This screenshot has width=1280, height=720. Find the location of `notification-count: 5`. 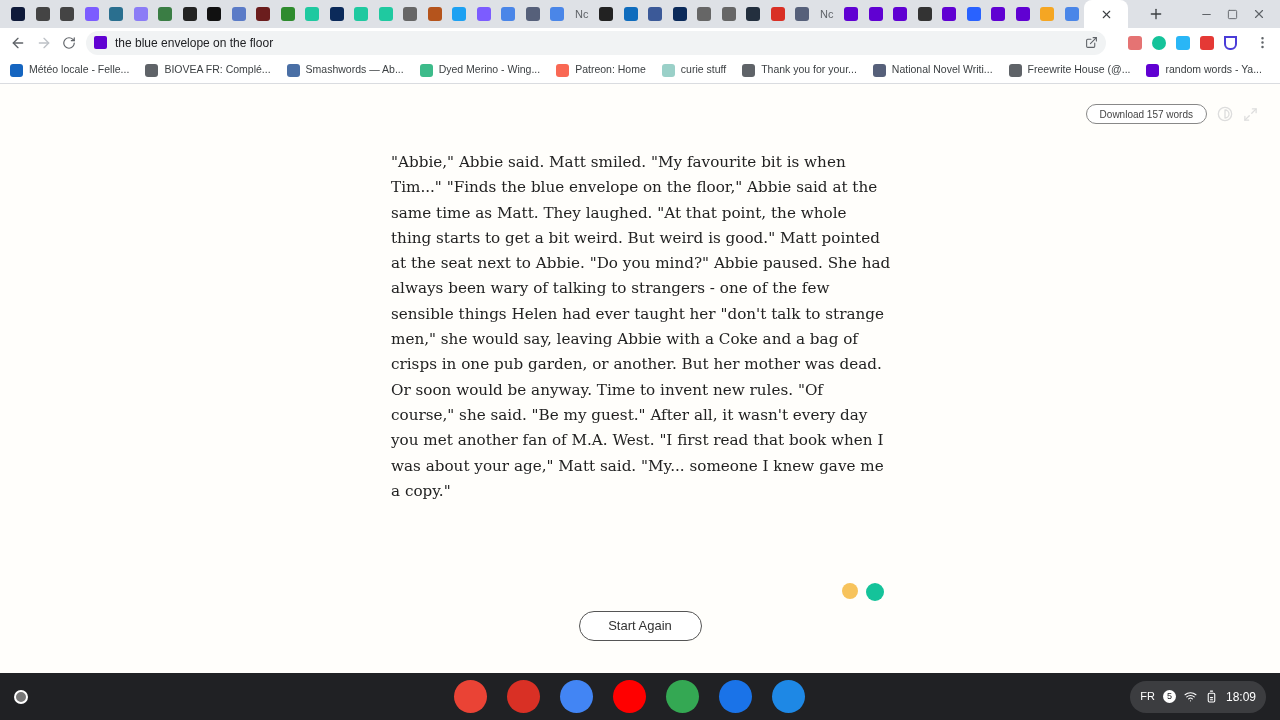

notification-count: 5 is located at coordinates (1169, 696).